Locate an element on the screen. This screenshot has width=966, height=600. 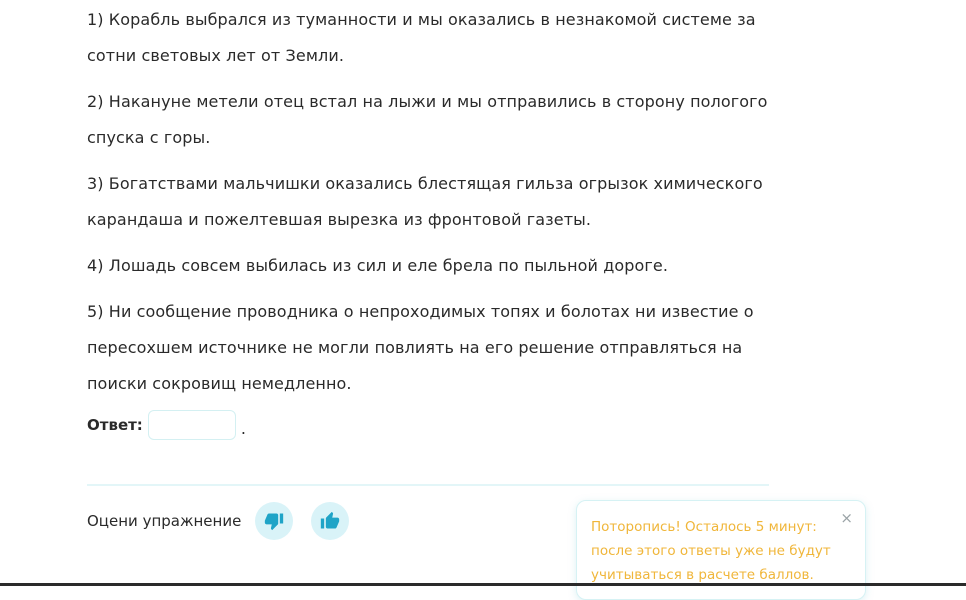
thumb-down-icon is located at coordinates (274, 522).